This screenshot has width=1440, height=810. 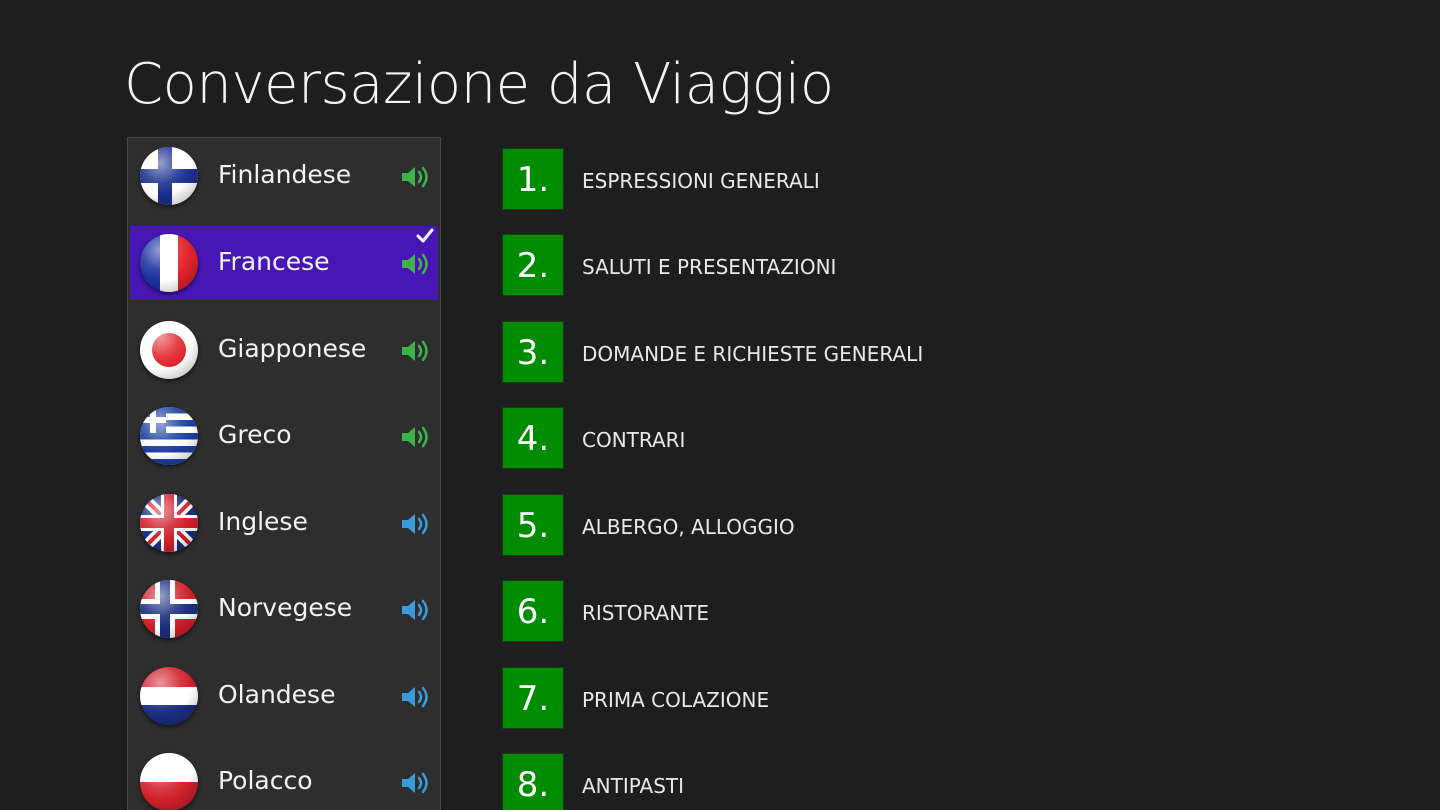 What do you see at coordinates (533, 352) in the screenshot?
I see `topic-number-tile: 3.` at bounding box center [533, 352].